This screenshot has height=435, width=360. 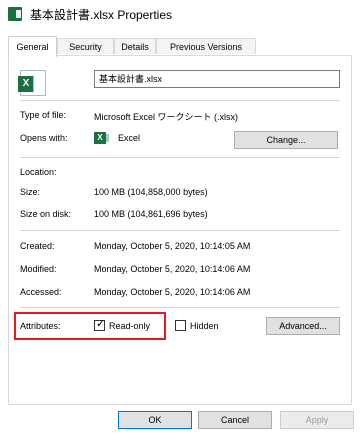 I want to click on excel-app-icon: X, so click(x=101, y=138).